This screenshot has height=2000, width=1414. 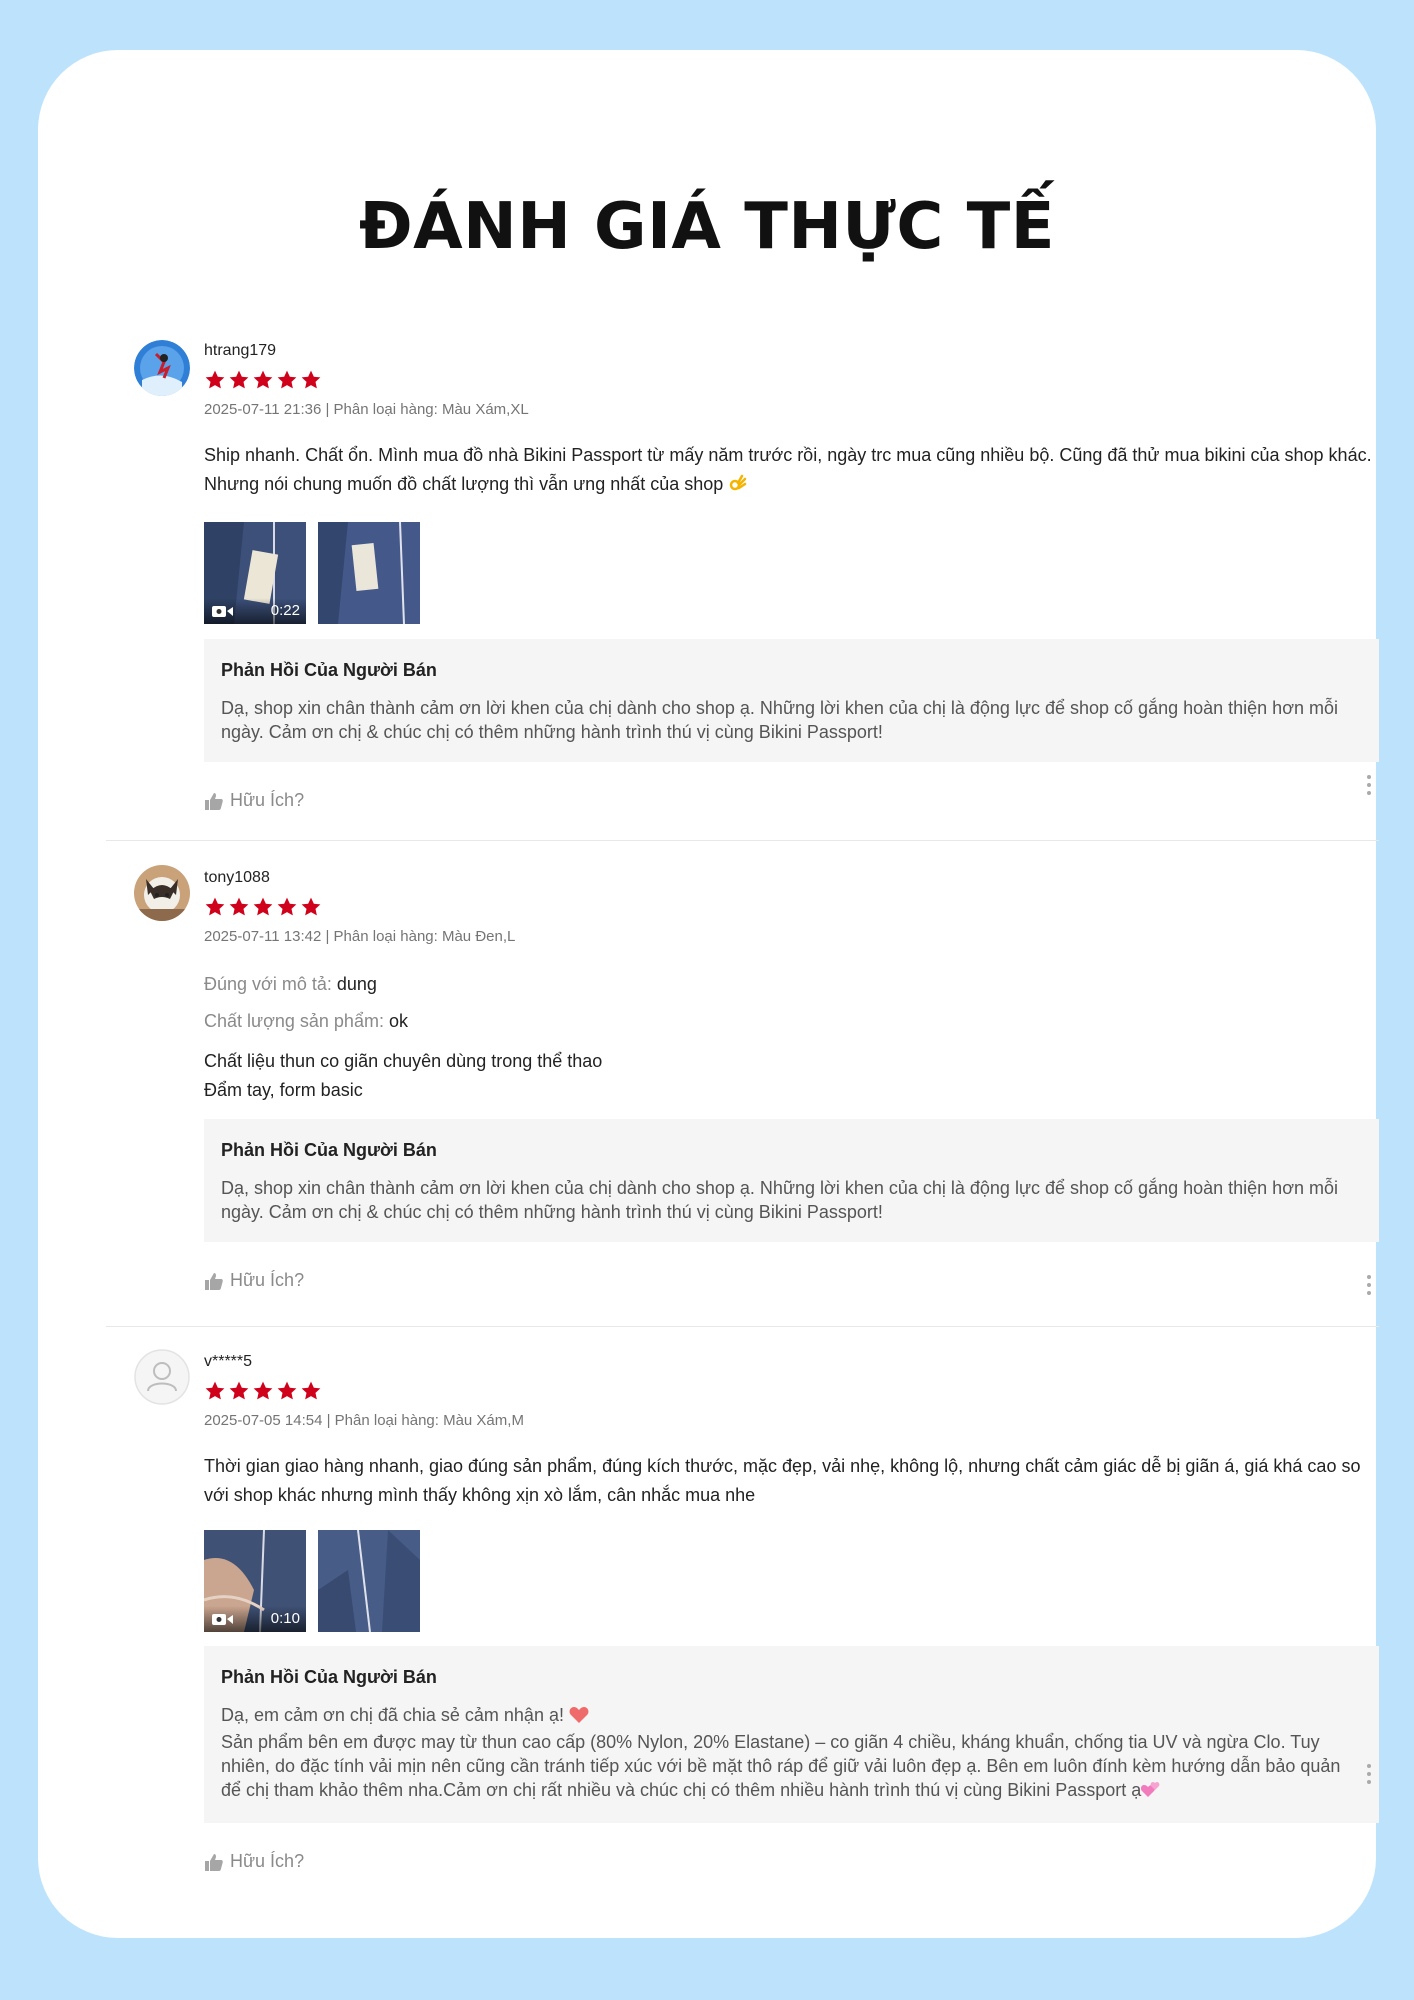 What do you see at coordinates (285, 1618) in the screenshot?
I see `video-duration: 0:10` at bounding box center [285, 1618].